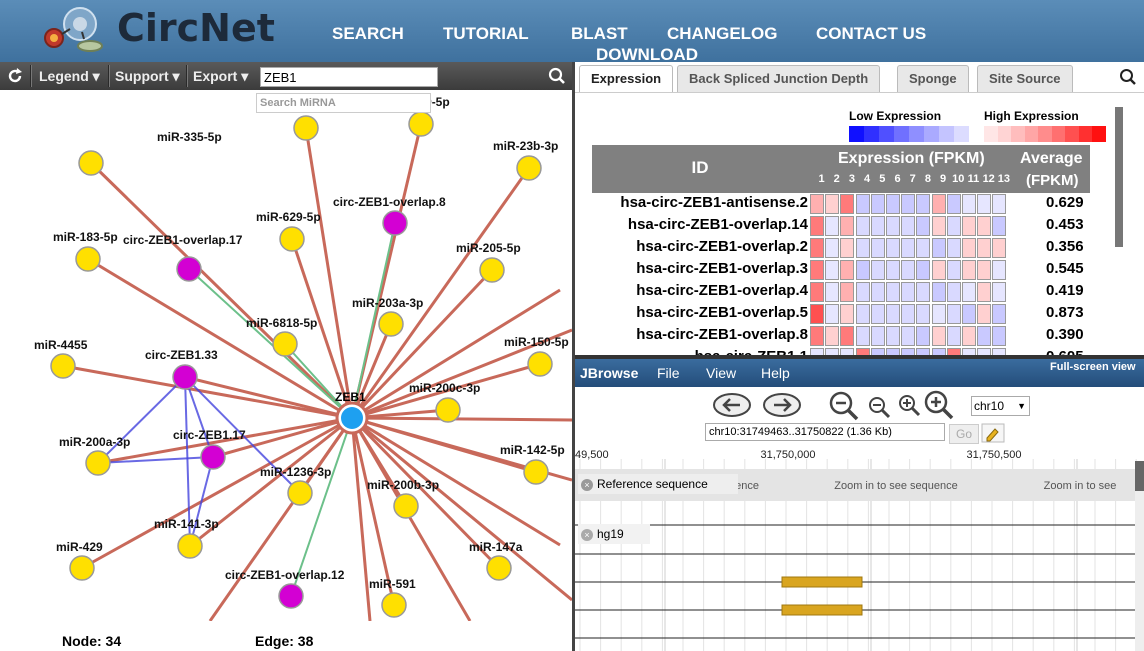 The height and width of the screenshot is (651, 1144). Describe the element at coordinates (782, 405) in the screenshot. I see `pan-right-icon` at that location.